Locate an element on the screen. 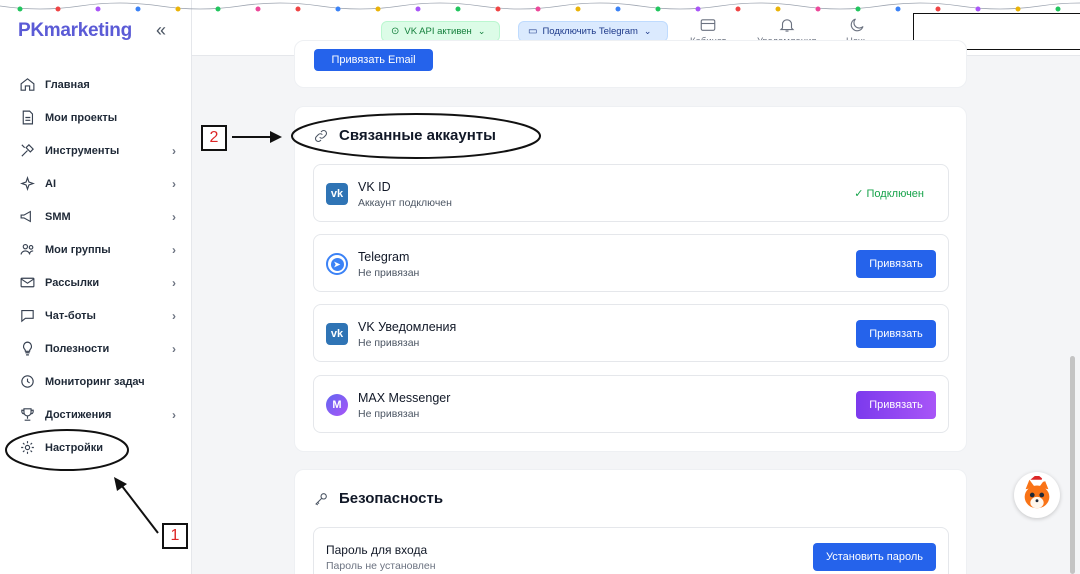 The width and height of the screenshot is (1080, 574). sidebar-item-smm: SMM › is located at coordinates (96, 216).